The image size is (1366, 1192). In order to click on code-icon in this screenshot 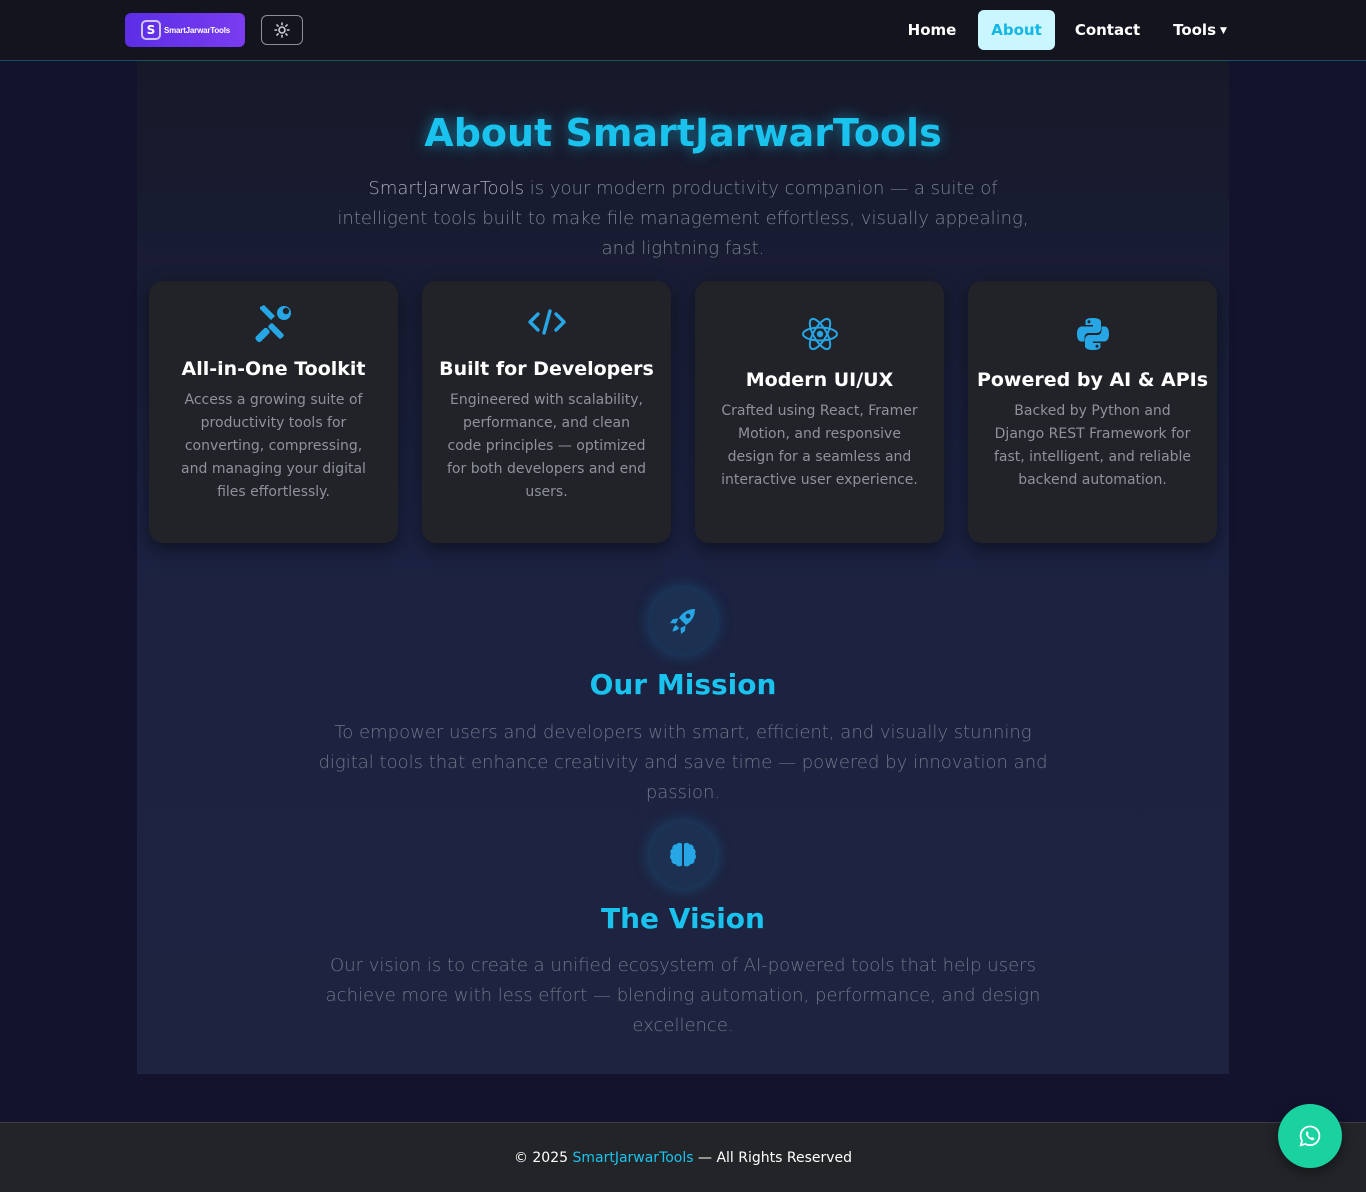, I will do `click(546, 322)`.